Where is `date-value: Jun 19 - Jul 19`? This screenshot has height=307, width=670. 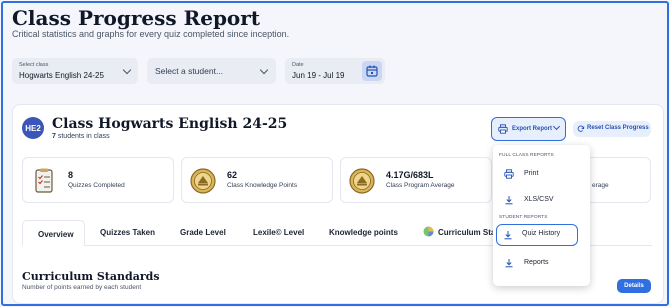
date-value: Jun 19 - Jul 19 is located at coordinates (318, 75).